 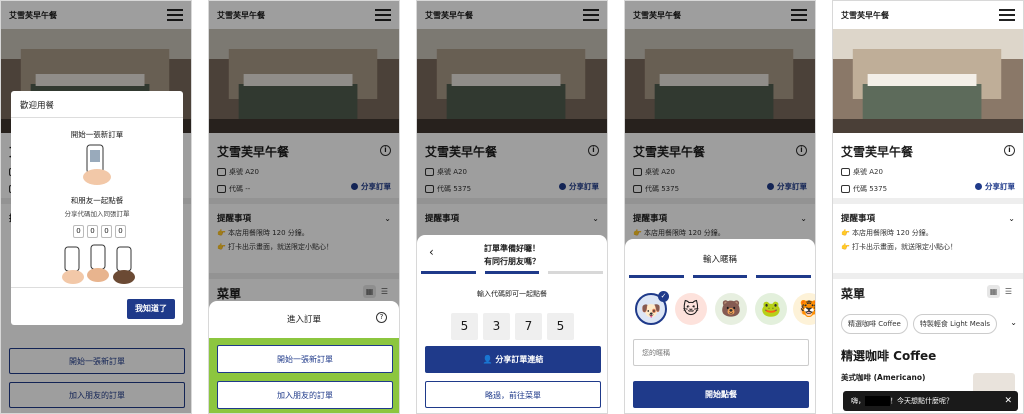 I want to click on friends-heading: 和朋友一起點餐, so click(x=97, y=200).